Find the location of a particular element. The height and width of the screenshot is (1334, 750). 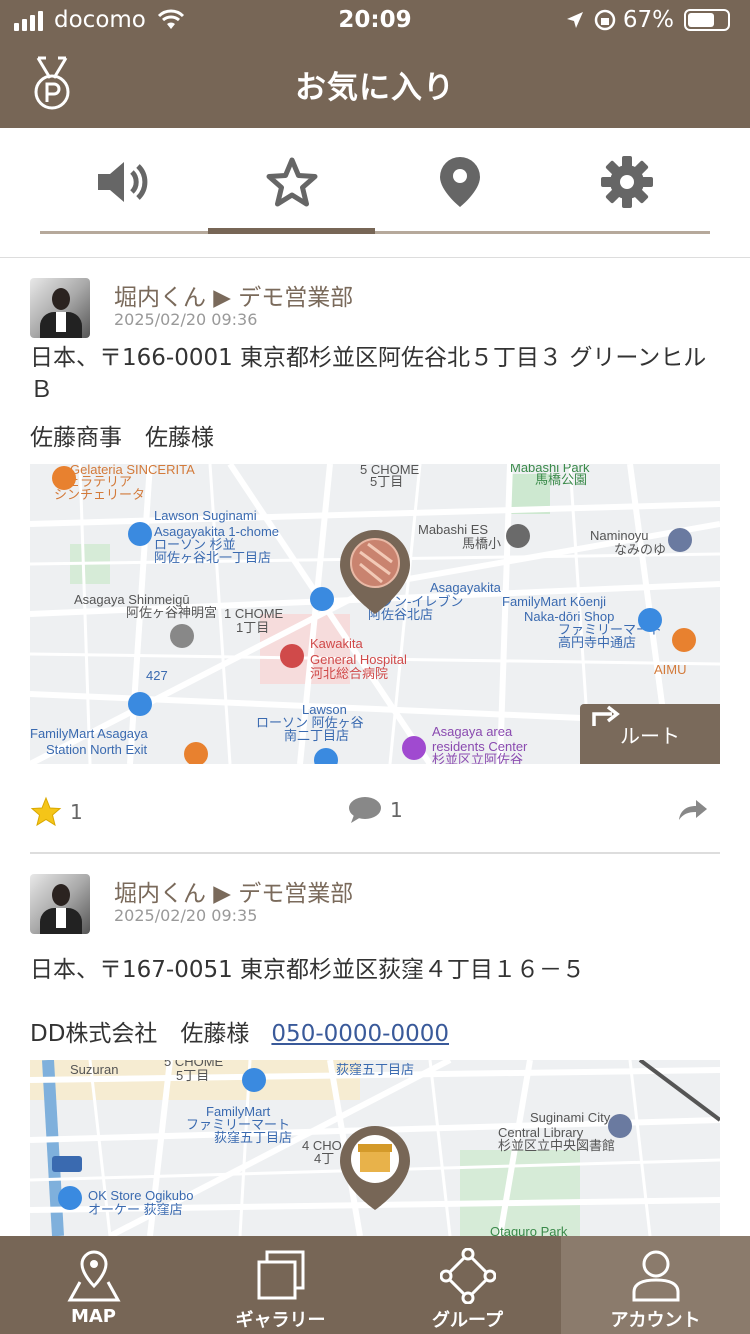

battery-percent: 67% is located at coordinates (648, 20).